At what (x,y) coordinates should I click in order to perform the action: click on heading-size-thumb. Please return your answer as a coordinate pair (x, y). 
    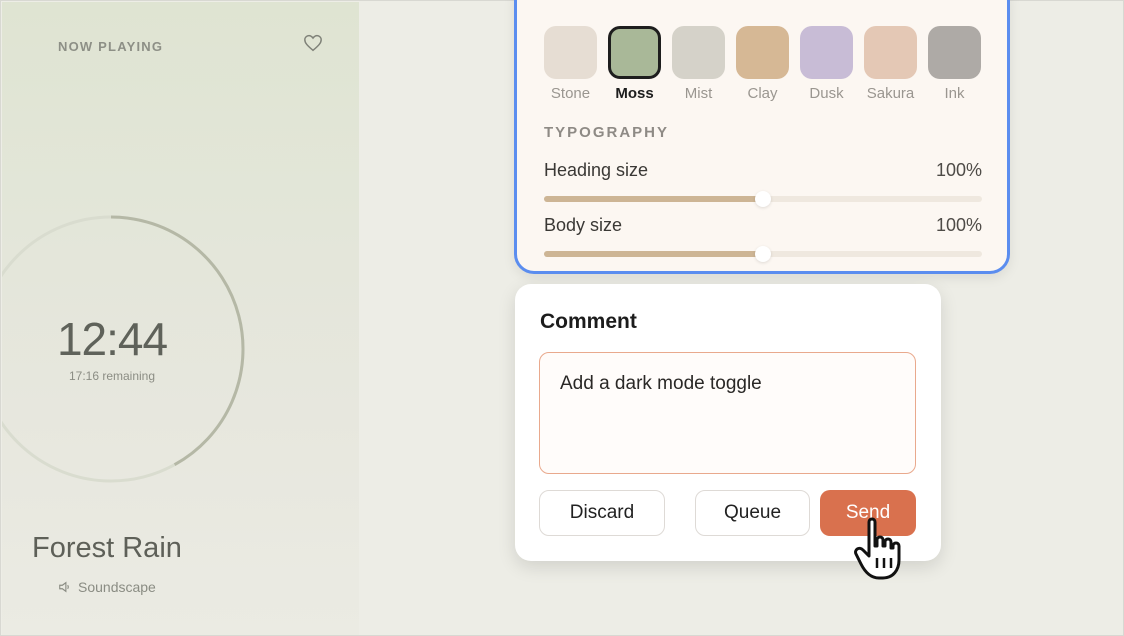
    Looking at the image, I should click on (763, 199).